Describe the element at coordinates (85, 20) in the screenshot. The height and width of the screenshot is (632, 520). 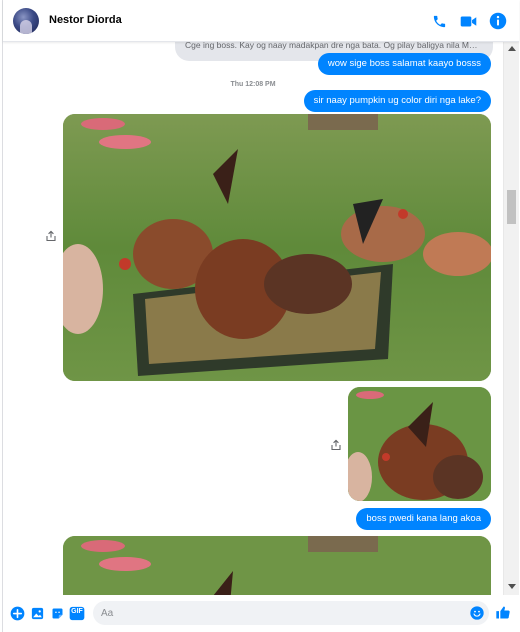
I see `contact-name: Nestor Diorda` at that location.